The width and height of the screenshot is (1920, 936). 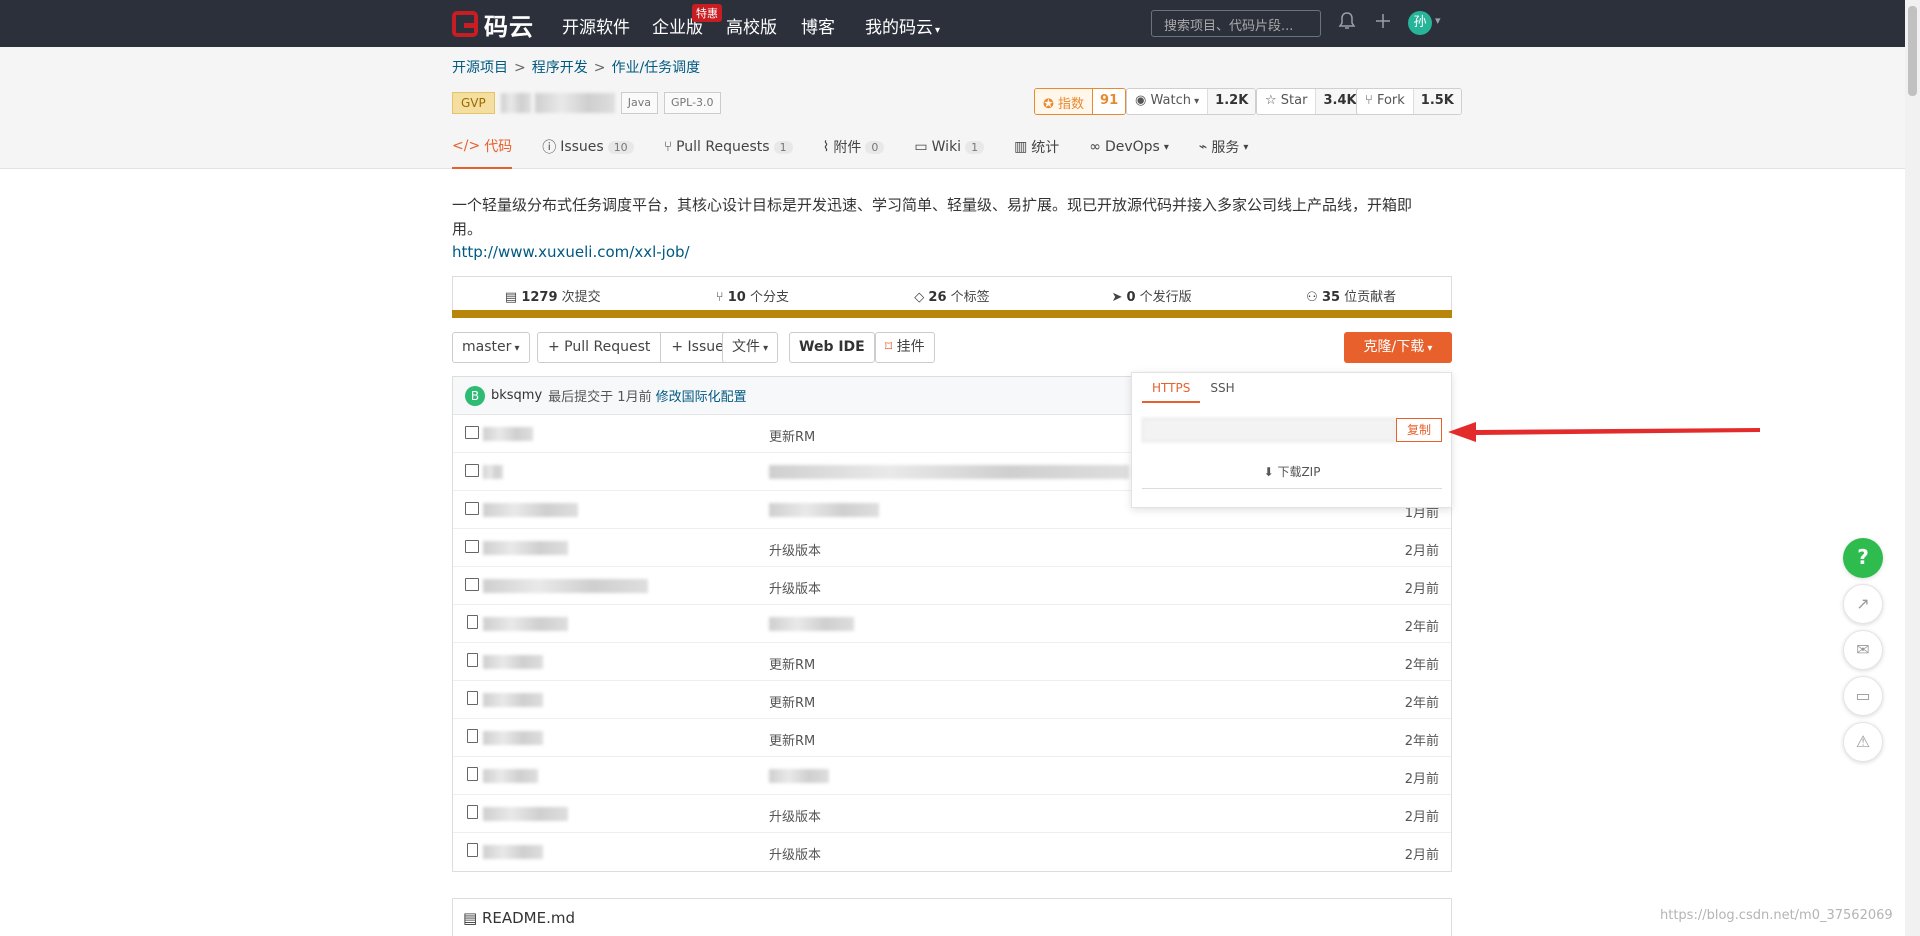 What do you see at coordinates (1310, 101) in the screenshot?
I see `star-stat: ☆ Star 3.4K` at bounding box center [1310, 101].